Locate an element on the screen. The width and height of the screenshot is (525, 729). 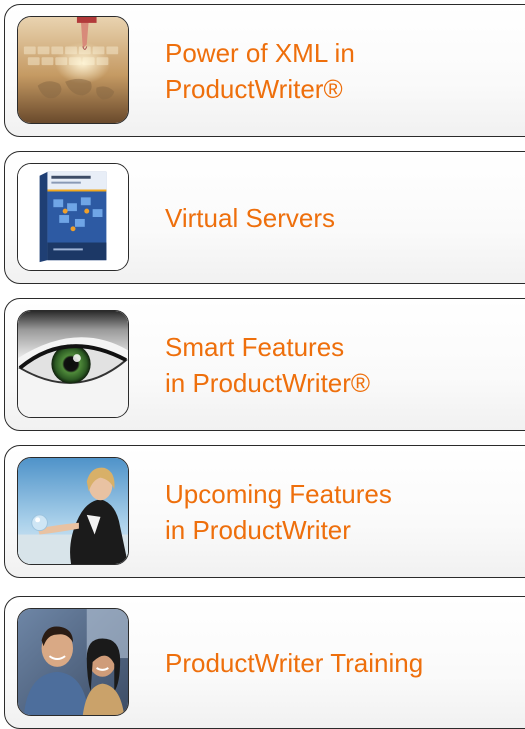
people-icon is located at coordinates (73, 662).